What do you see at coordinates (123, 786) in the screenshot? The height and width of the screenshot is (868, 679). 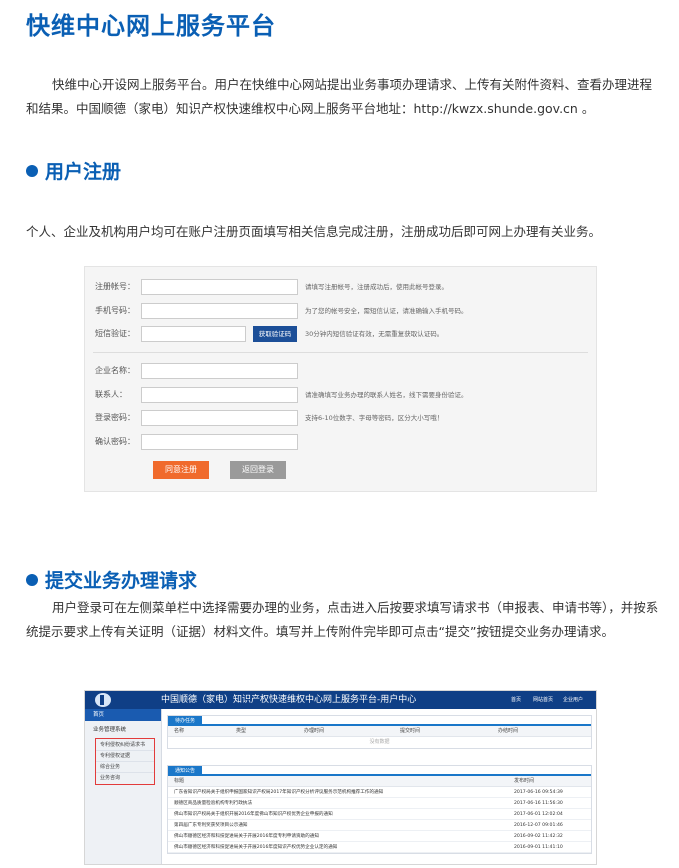 I see `sidebar: 首页 业务管理系统 专利侵权纠纷请求书 专利侵权证据 综合业务 业务咨询` at bounding box center [123, 786].